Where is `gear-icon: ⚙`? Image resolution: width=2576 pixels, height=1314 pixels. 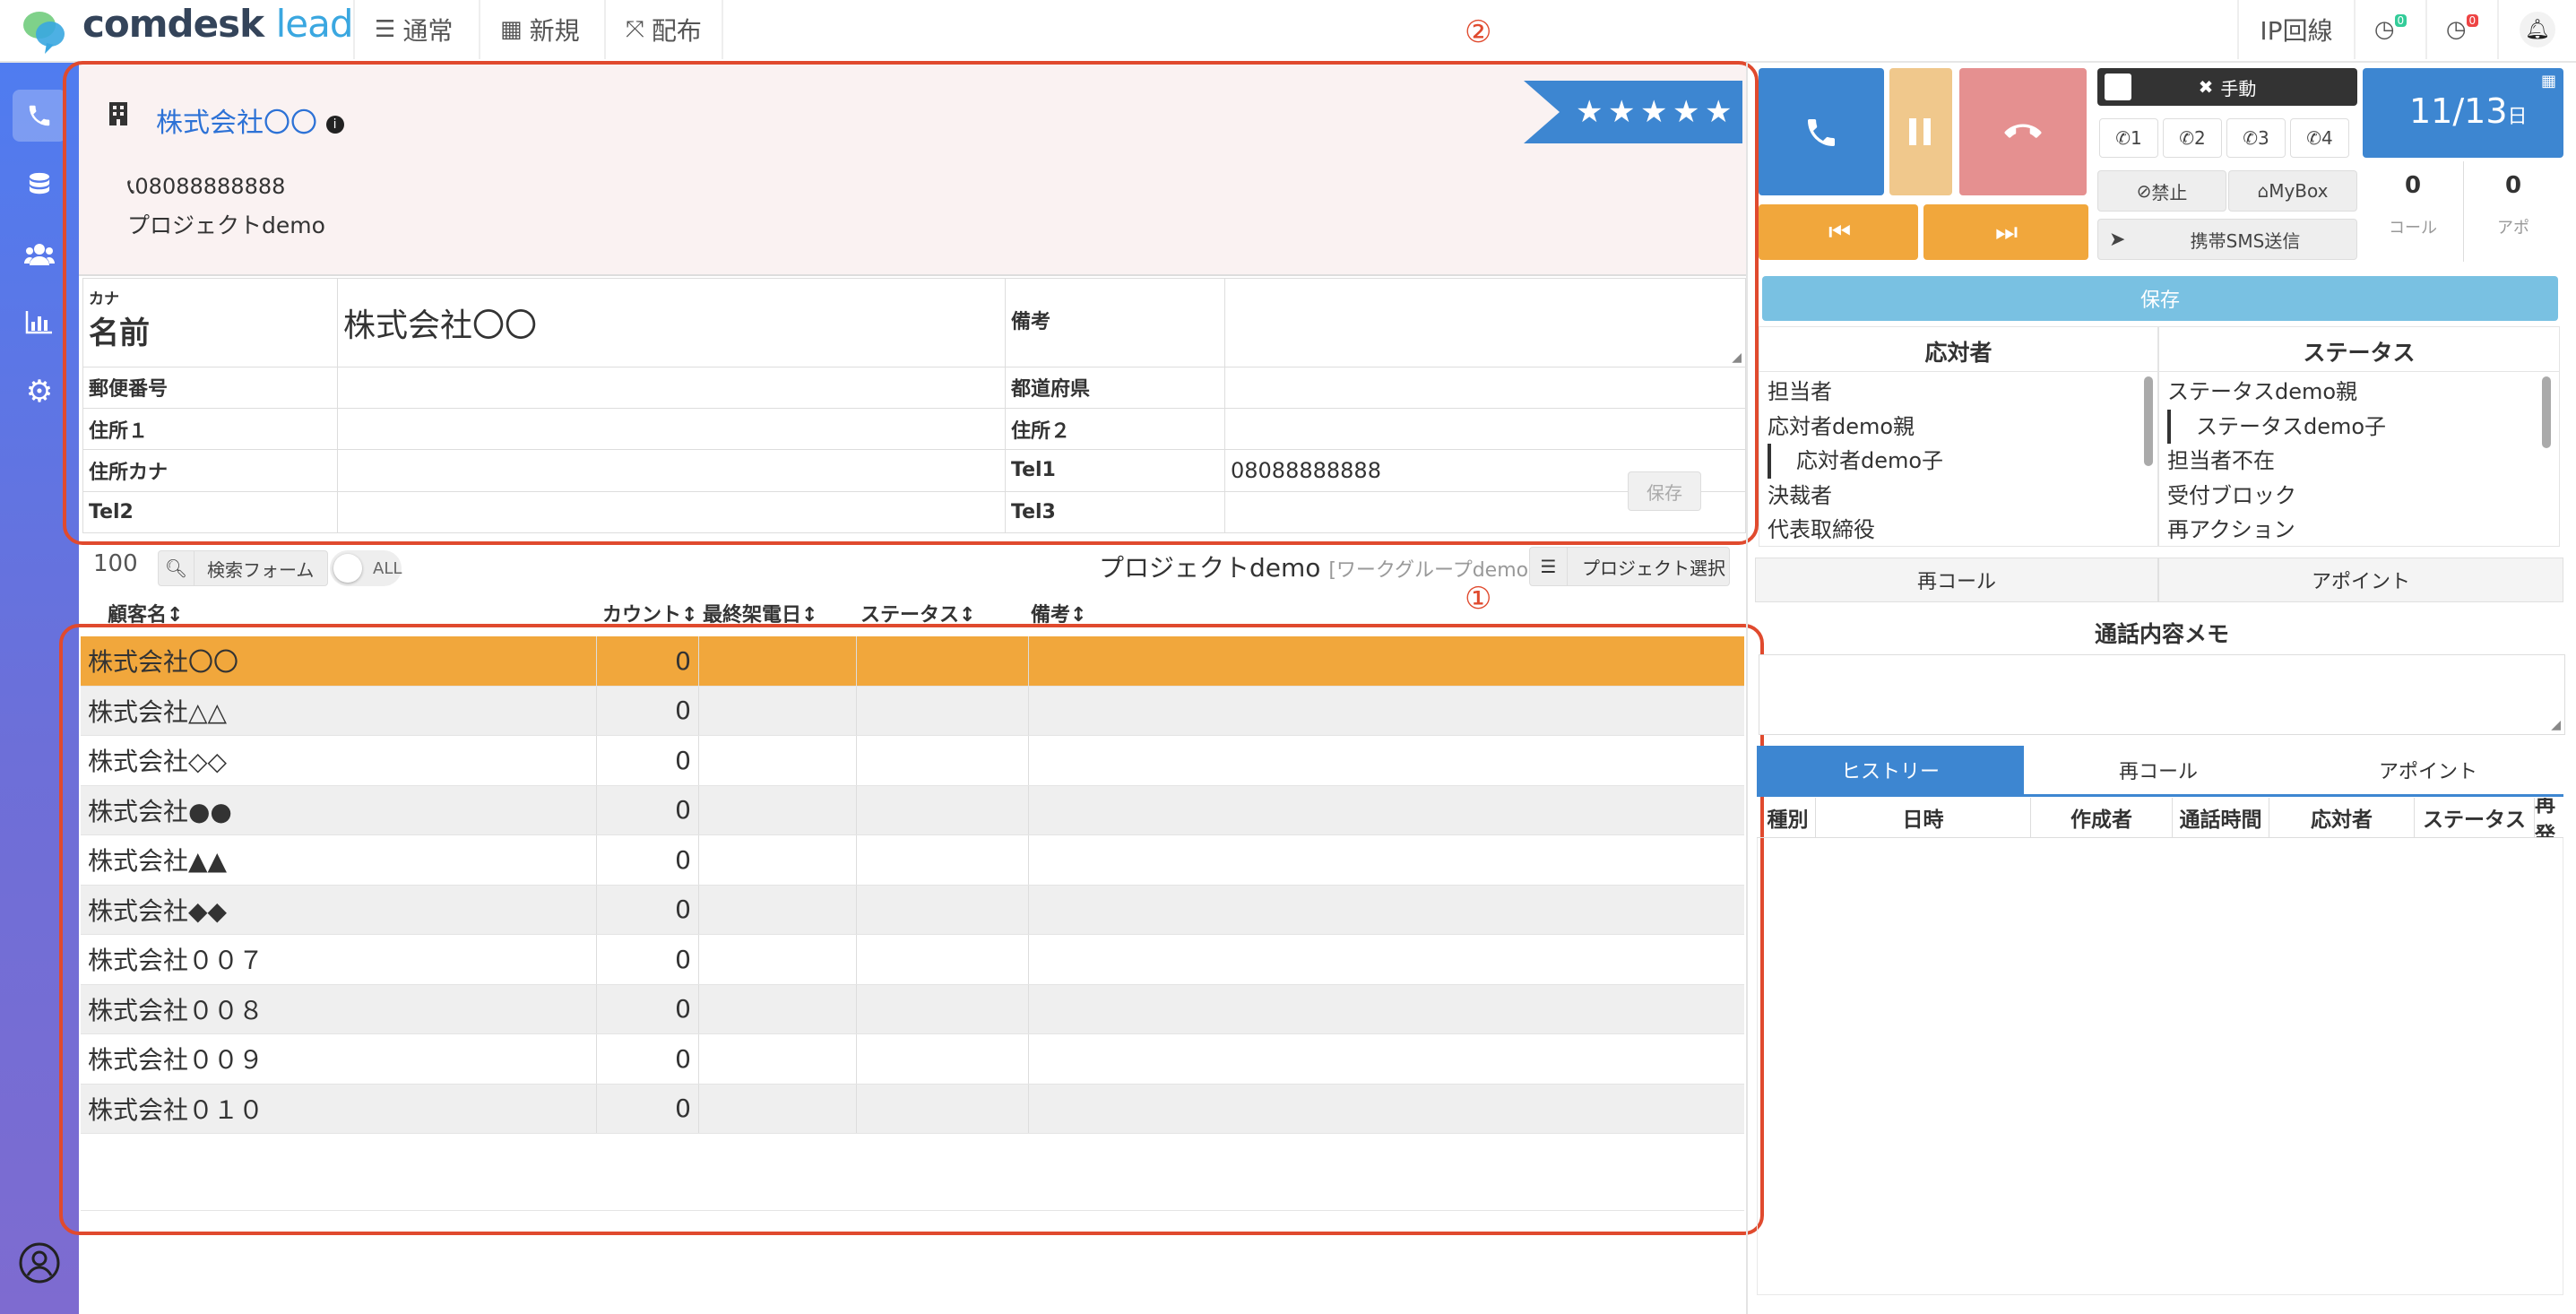
gear-icon: ⚙ is located at coordinates (39, 392).